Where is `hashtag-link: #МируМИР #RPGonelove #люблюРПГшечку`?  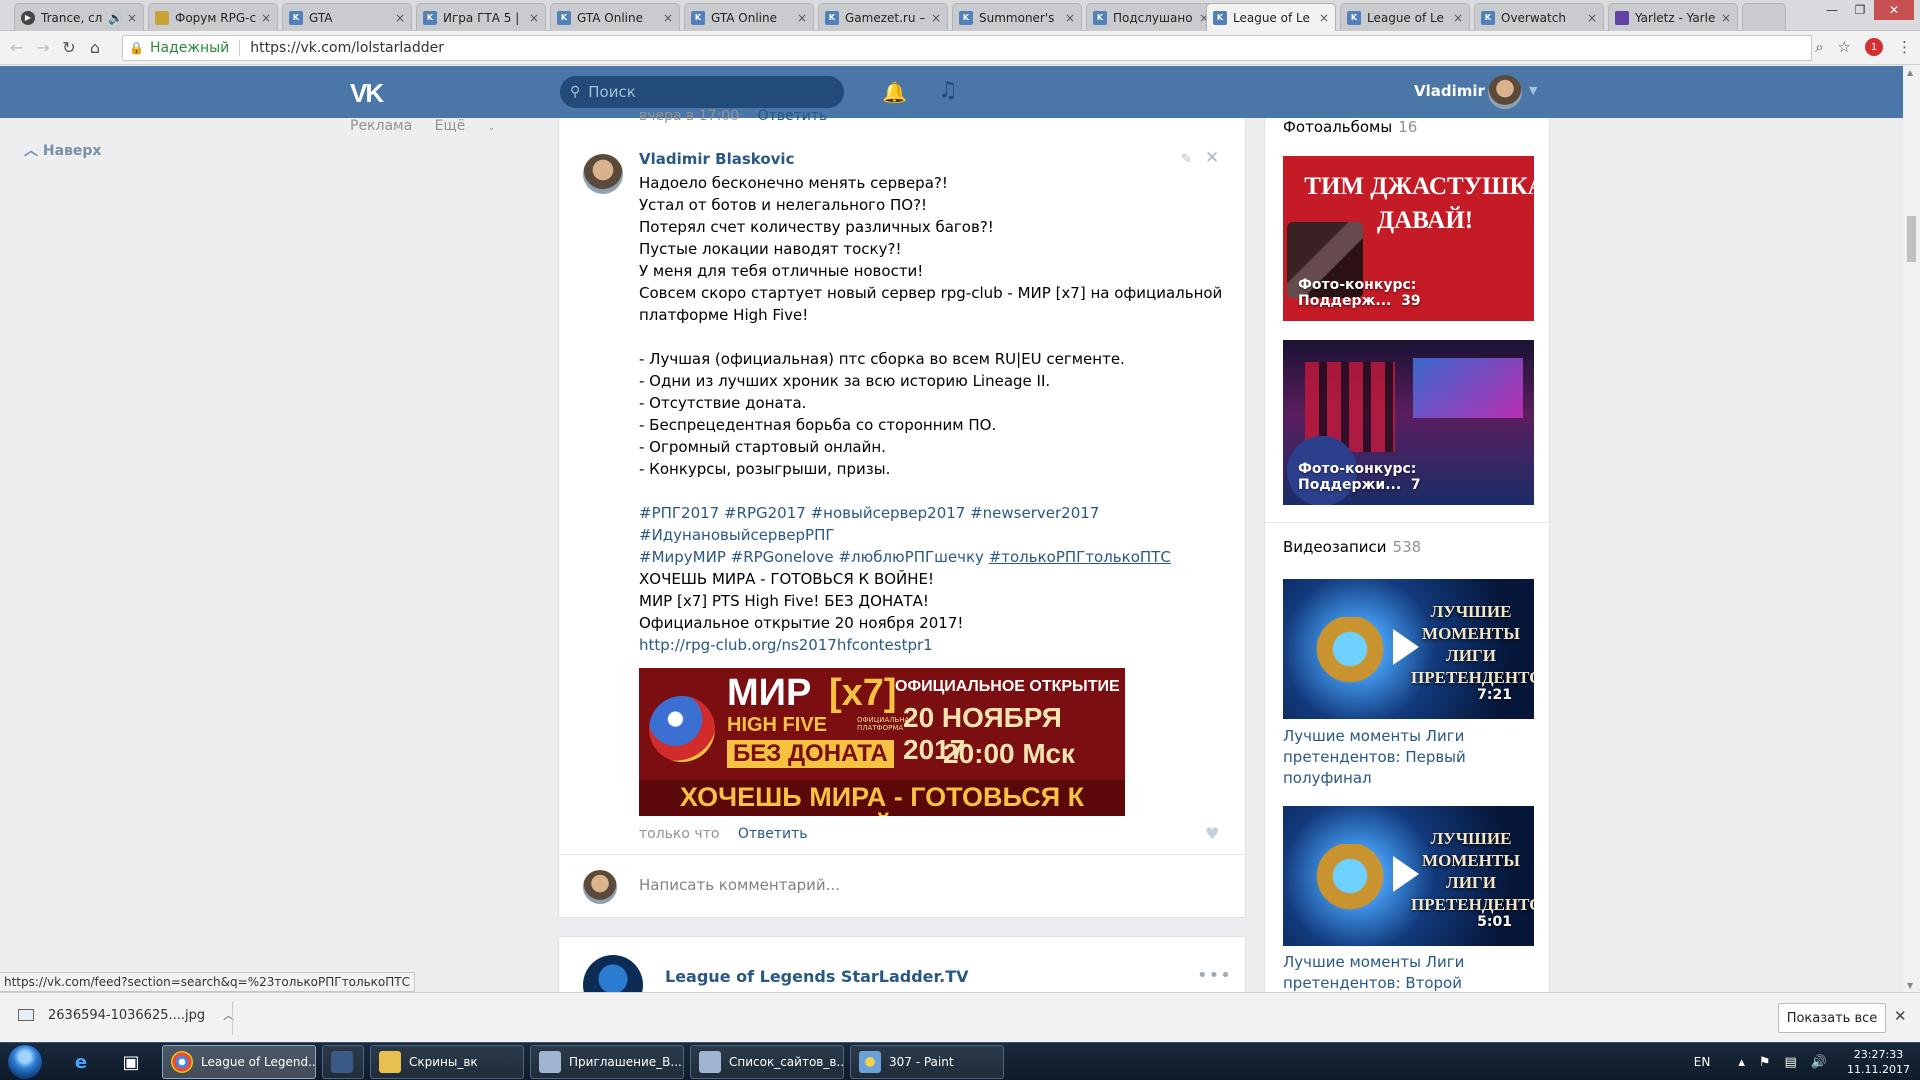
hashtag-link: #МируМИР #RPGonelove #люблюРПГшечку is located at coordinates (811, 557).